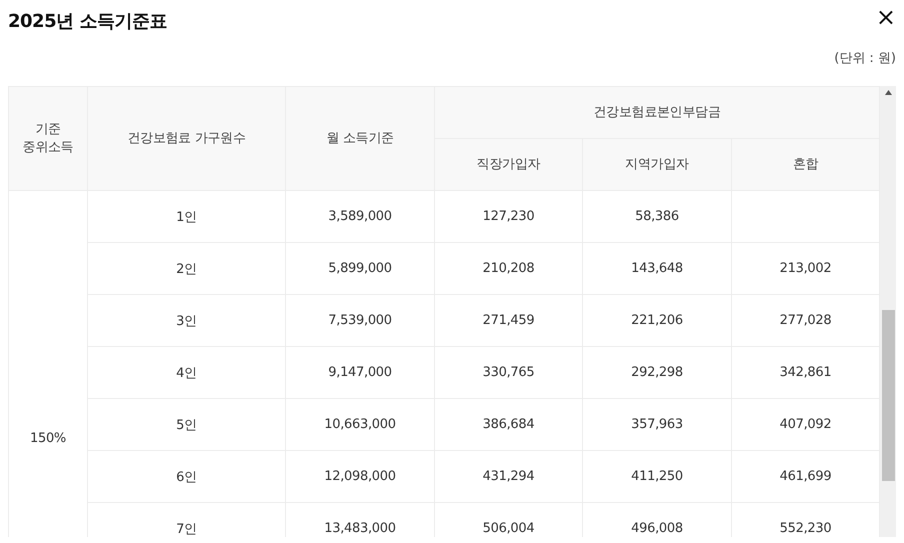  What do you see at coordinates (48, 138) in the screenshot?
I see `column-header: 기준 중위소득` at bounding box center [48, 138].